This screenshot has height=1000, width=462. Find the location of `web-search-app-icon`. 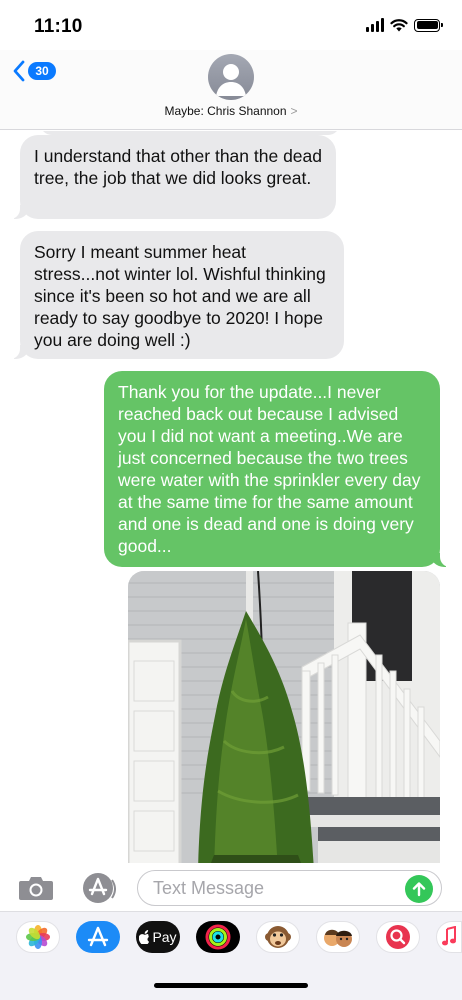

web-search-app-icon is located at coordinates (398, 937).